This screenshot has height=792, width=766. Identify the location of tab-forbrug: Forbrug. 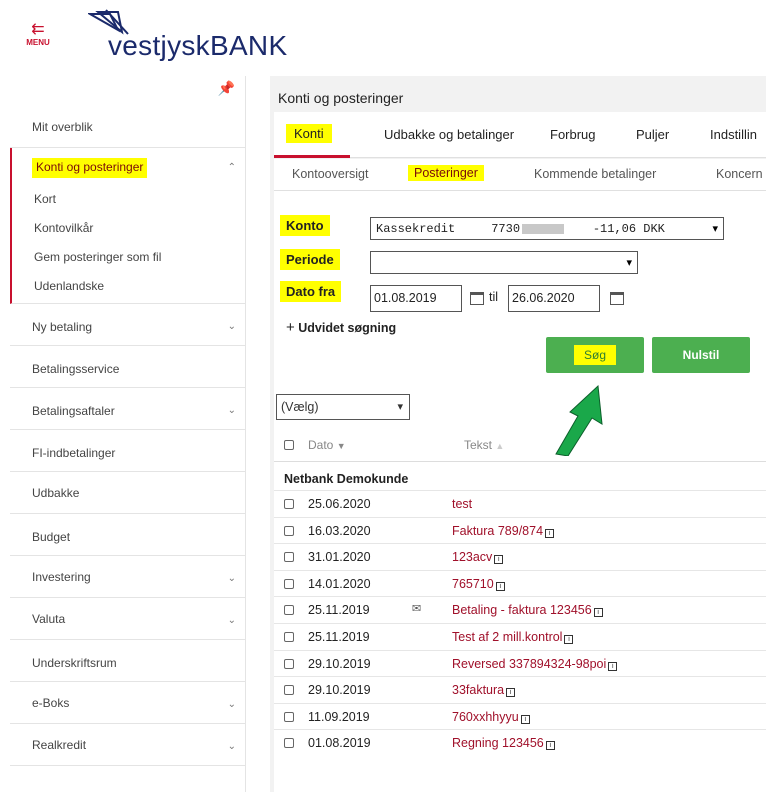
(573, 134).